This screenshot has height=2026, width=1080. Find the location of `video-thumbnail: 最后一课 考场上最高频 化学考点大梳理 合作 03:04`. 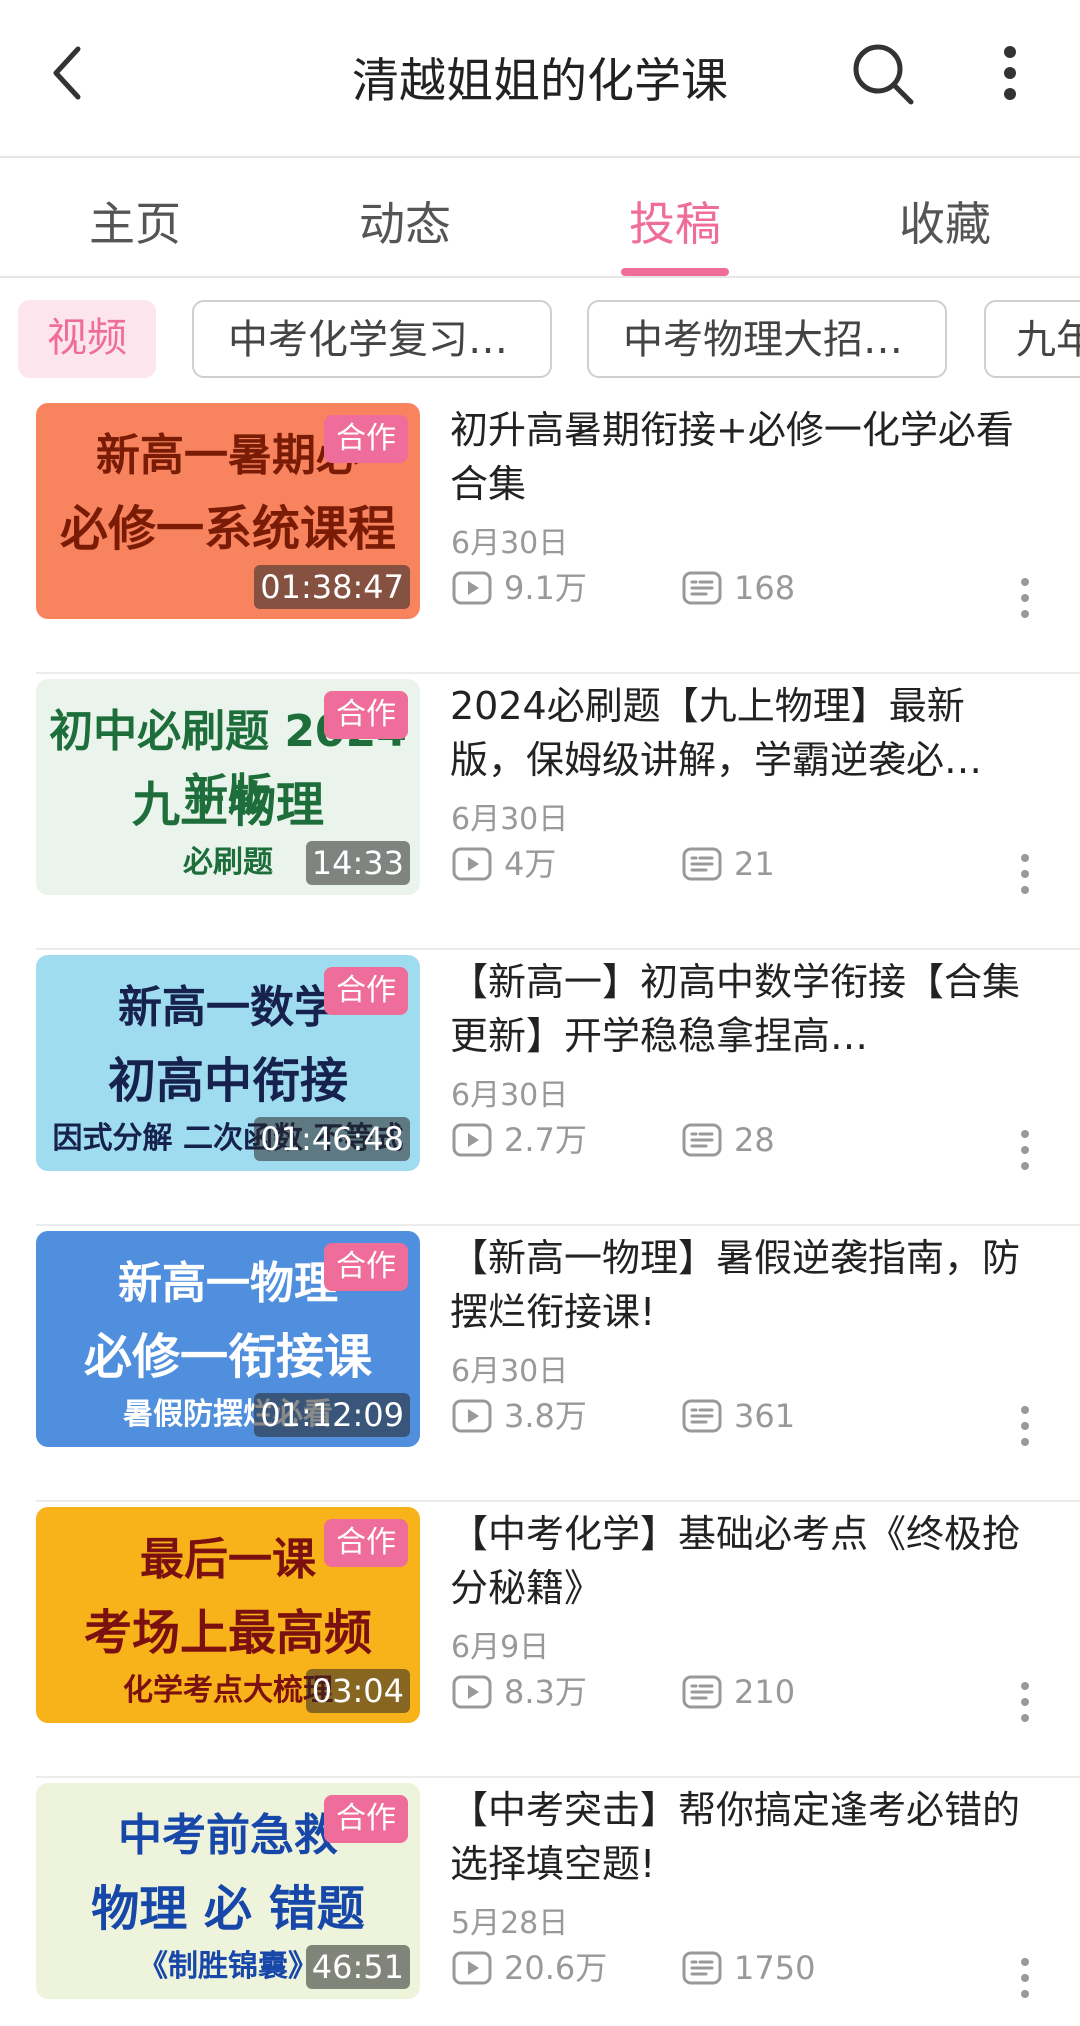

video-thumbnail: 最后一课 考场上最高频 化学考点大梳理 合作 03:04 is located at coordinates (228, 1615).